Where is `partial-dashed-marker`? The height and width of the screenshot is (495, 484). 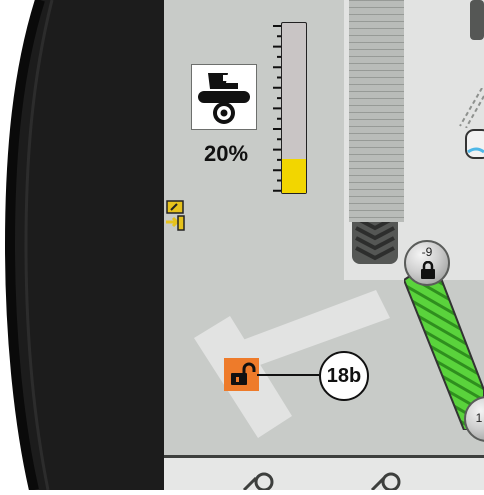
partial-dashed-marker is located at coordinates (471, 108).